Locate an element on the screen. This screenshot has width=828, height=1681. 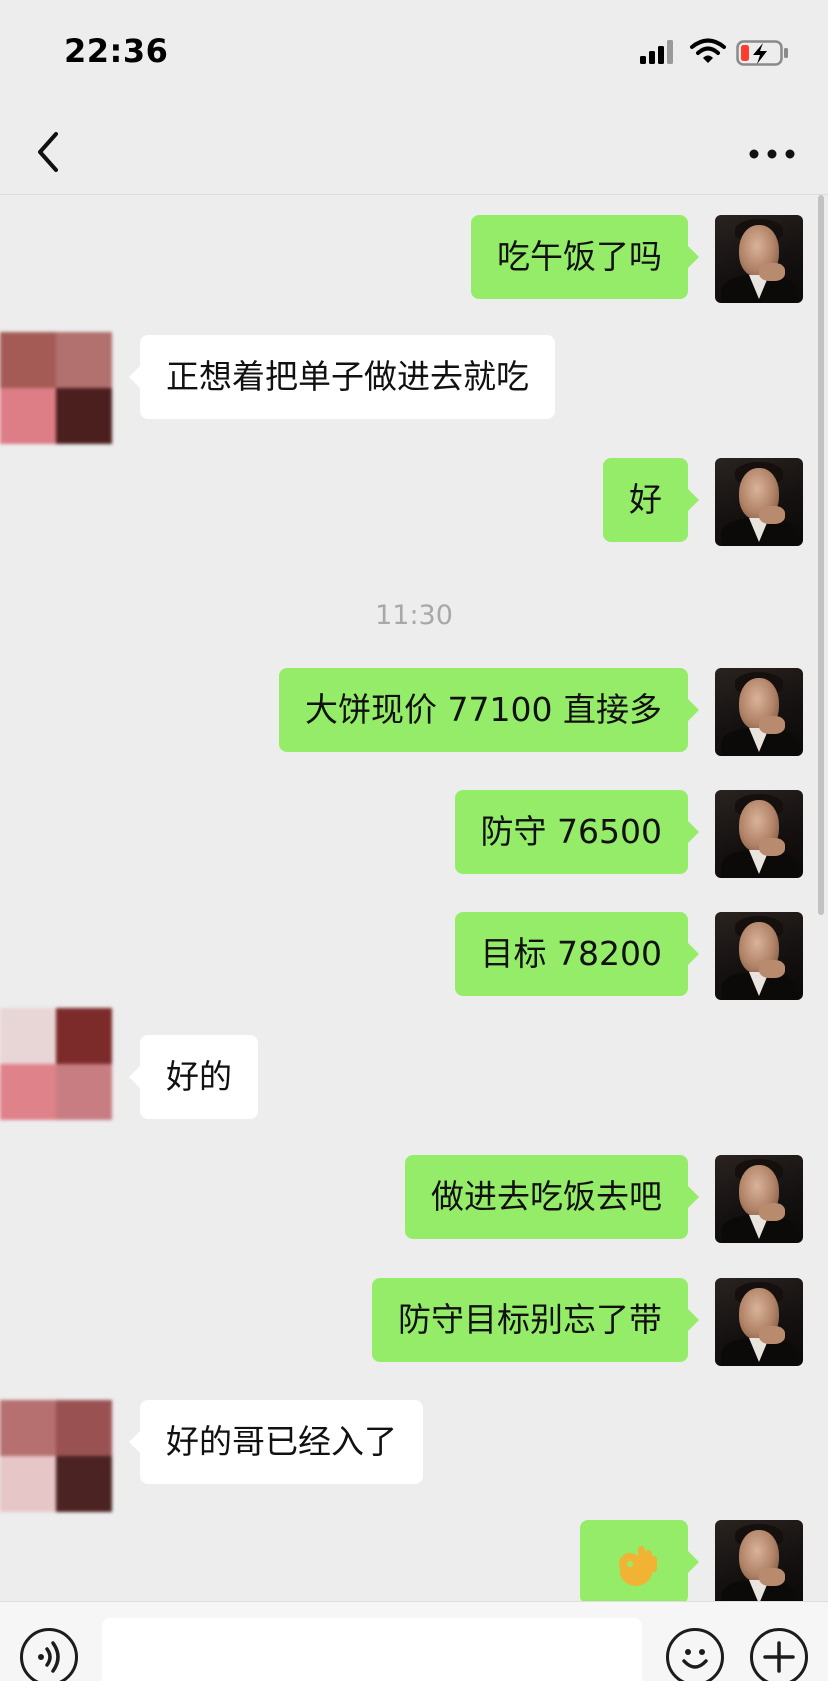
more-dots-icon is located at coordinates (772, 154).